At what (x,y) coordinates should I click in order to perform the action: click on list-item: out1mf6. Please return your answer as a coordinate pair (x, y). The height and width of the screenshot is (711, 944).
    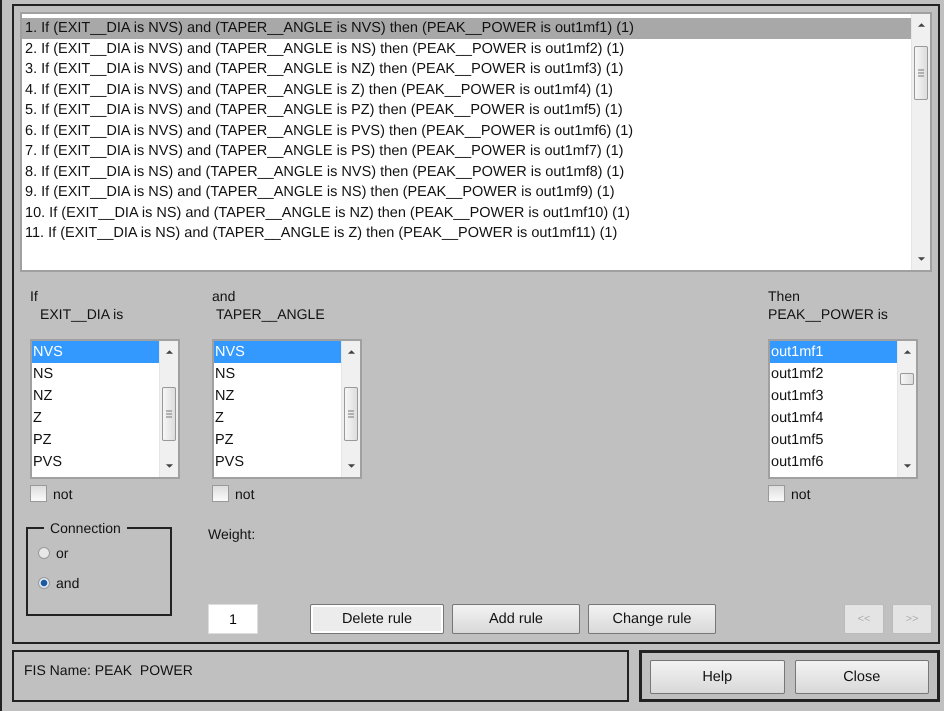
    Looking at the image, I should click on (833, 461).